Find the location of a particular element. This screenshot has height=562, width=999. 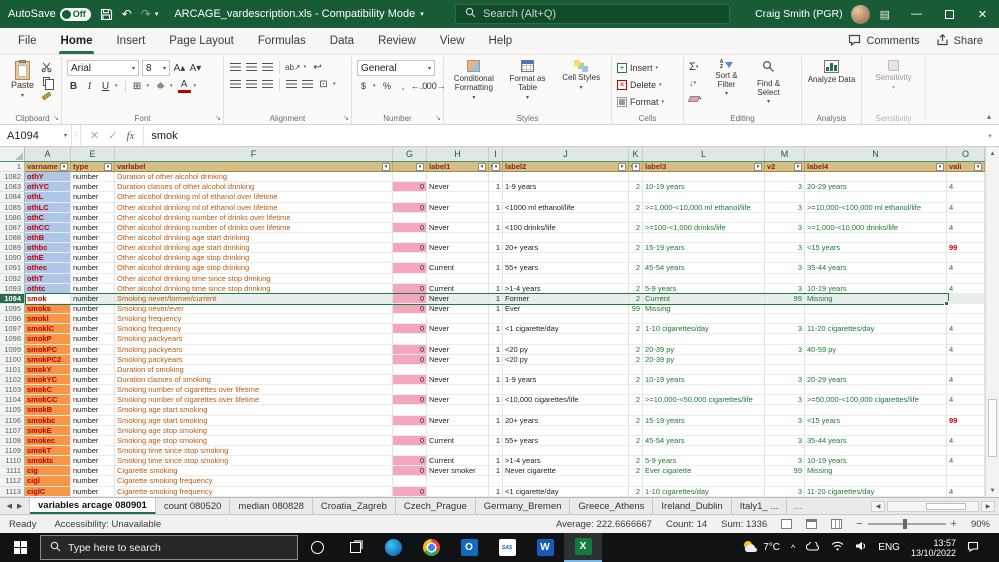

cell-E1102: number is located at coordinates (93, 380).